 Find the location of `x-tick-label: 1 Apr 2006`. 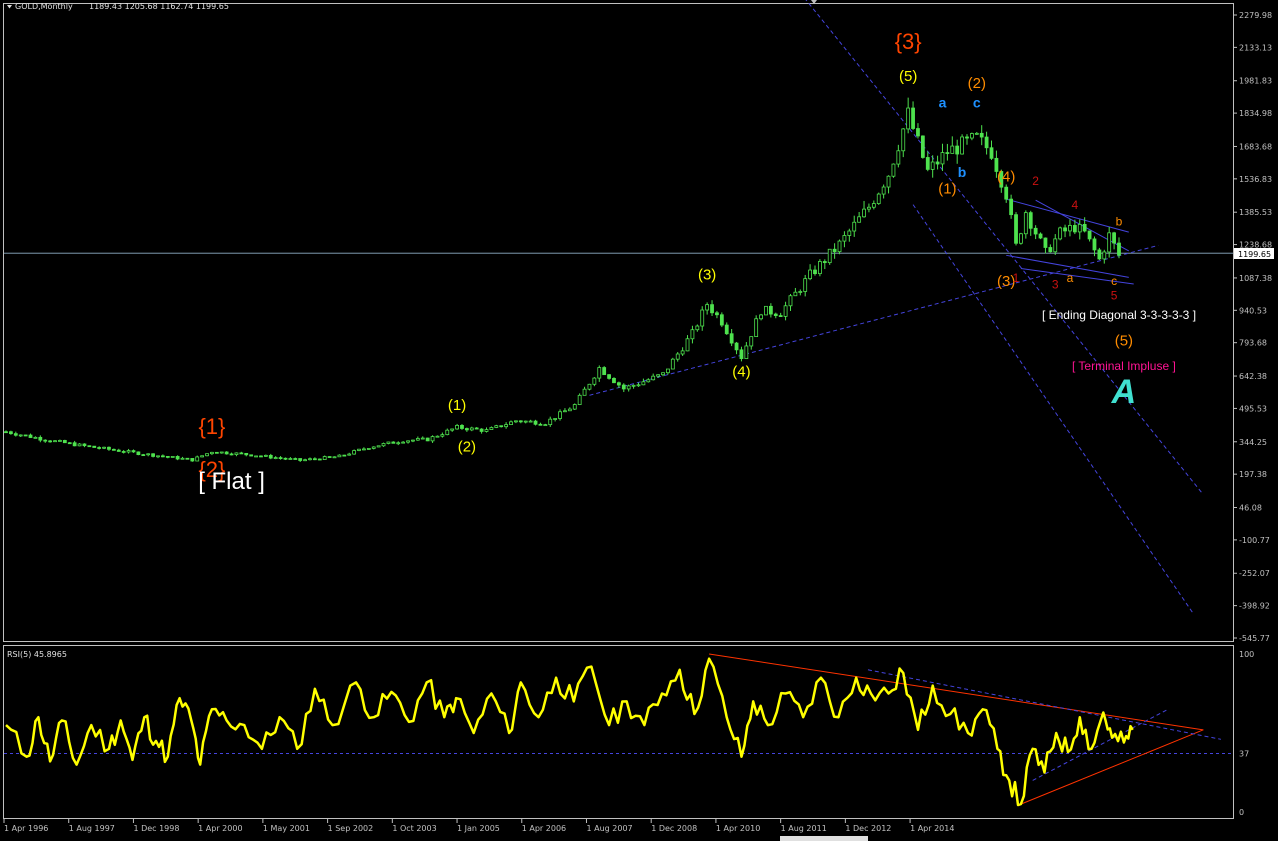

x-tick-label: 1 Apr 2006 is located at coordinates (544, 828).